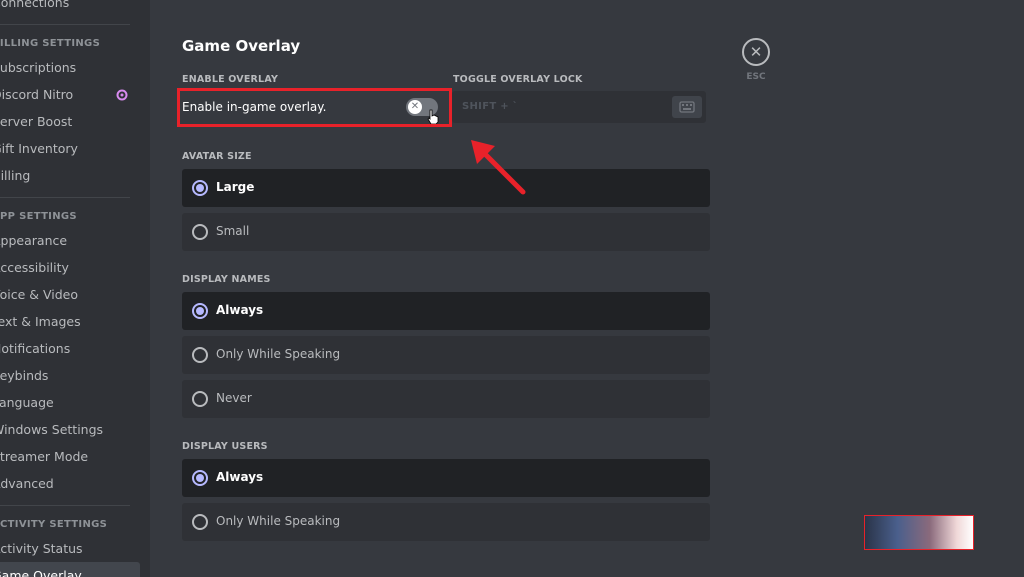  Describe the element at coordinates (27, 402) in the screenshot. I see `sidebar-item-label: Language` at that location.